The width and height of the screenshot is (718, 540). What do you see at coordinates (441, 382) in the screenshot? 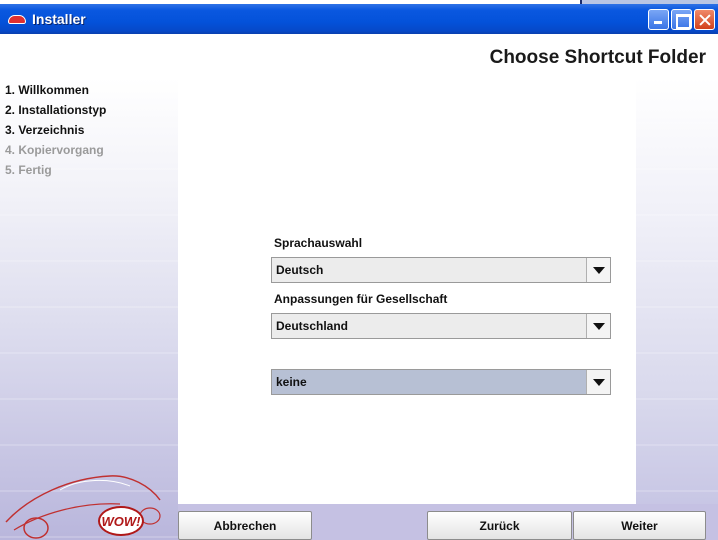
I see `extra-select: keine` at bounding box center [441, 382].